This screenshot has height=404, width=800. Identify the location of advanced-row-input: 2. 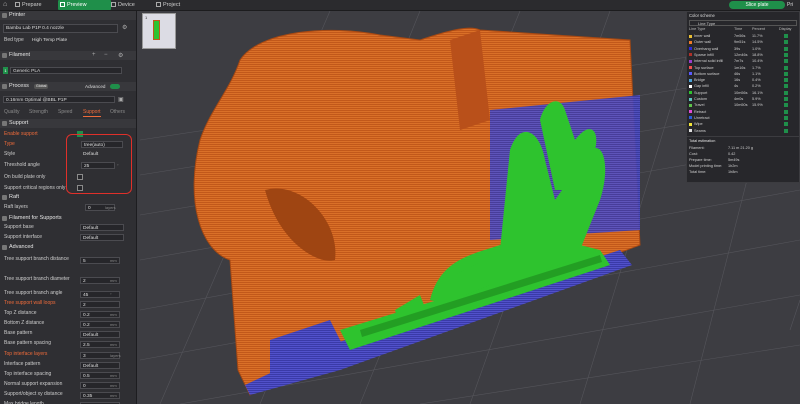
(100, 304).